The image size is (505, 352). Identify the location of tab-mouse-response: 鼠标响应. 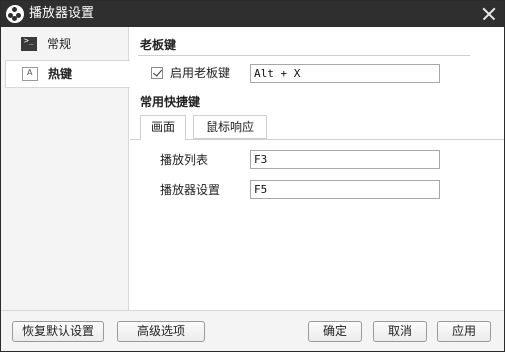
(230, 127).